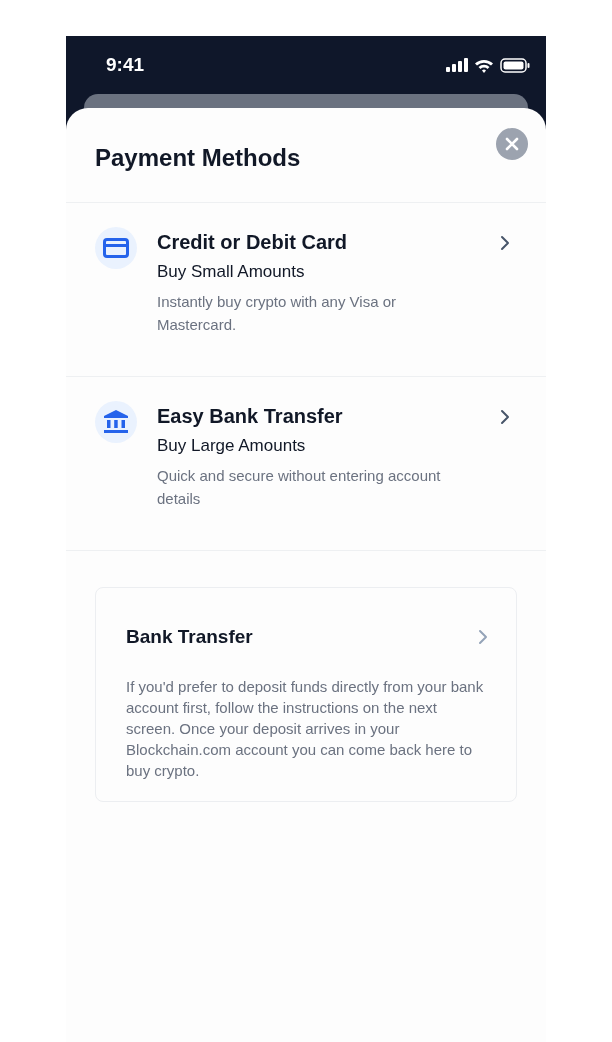  Describe the element at coordinates (250, 416) in the screenshot. I see `method-title: Easy Bank Transfer` at that location.